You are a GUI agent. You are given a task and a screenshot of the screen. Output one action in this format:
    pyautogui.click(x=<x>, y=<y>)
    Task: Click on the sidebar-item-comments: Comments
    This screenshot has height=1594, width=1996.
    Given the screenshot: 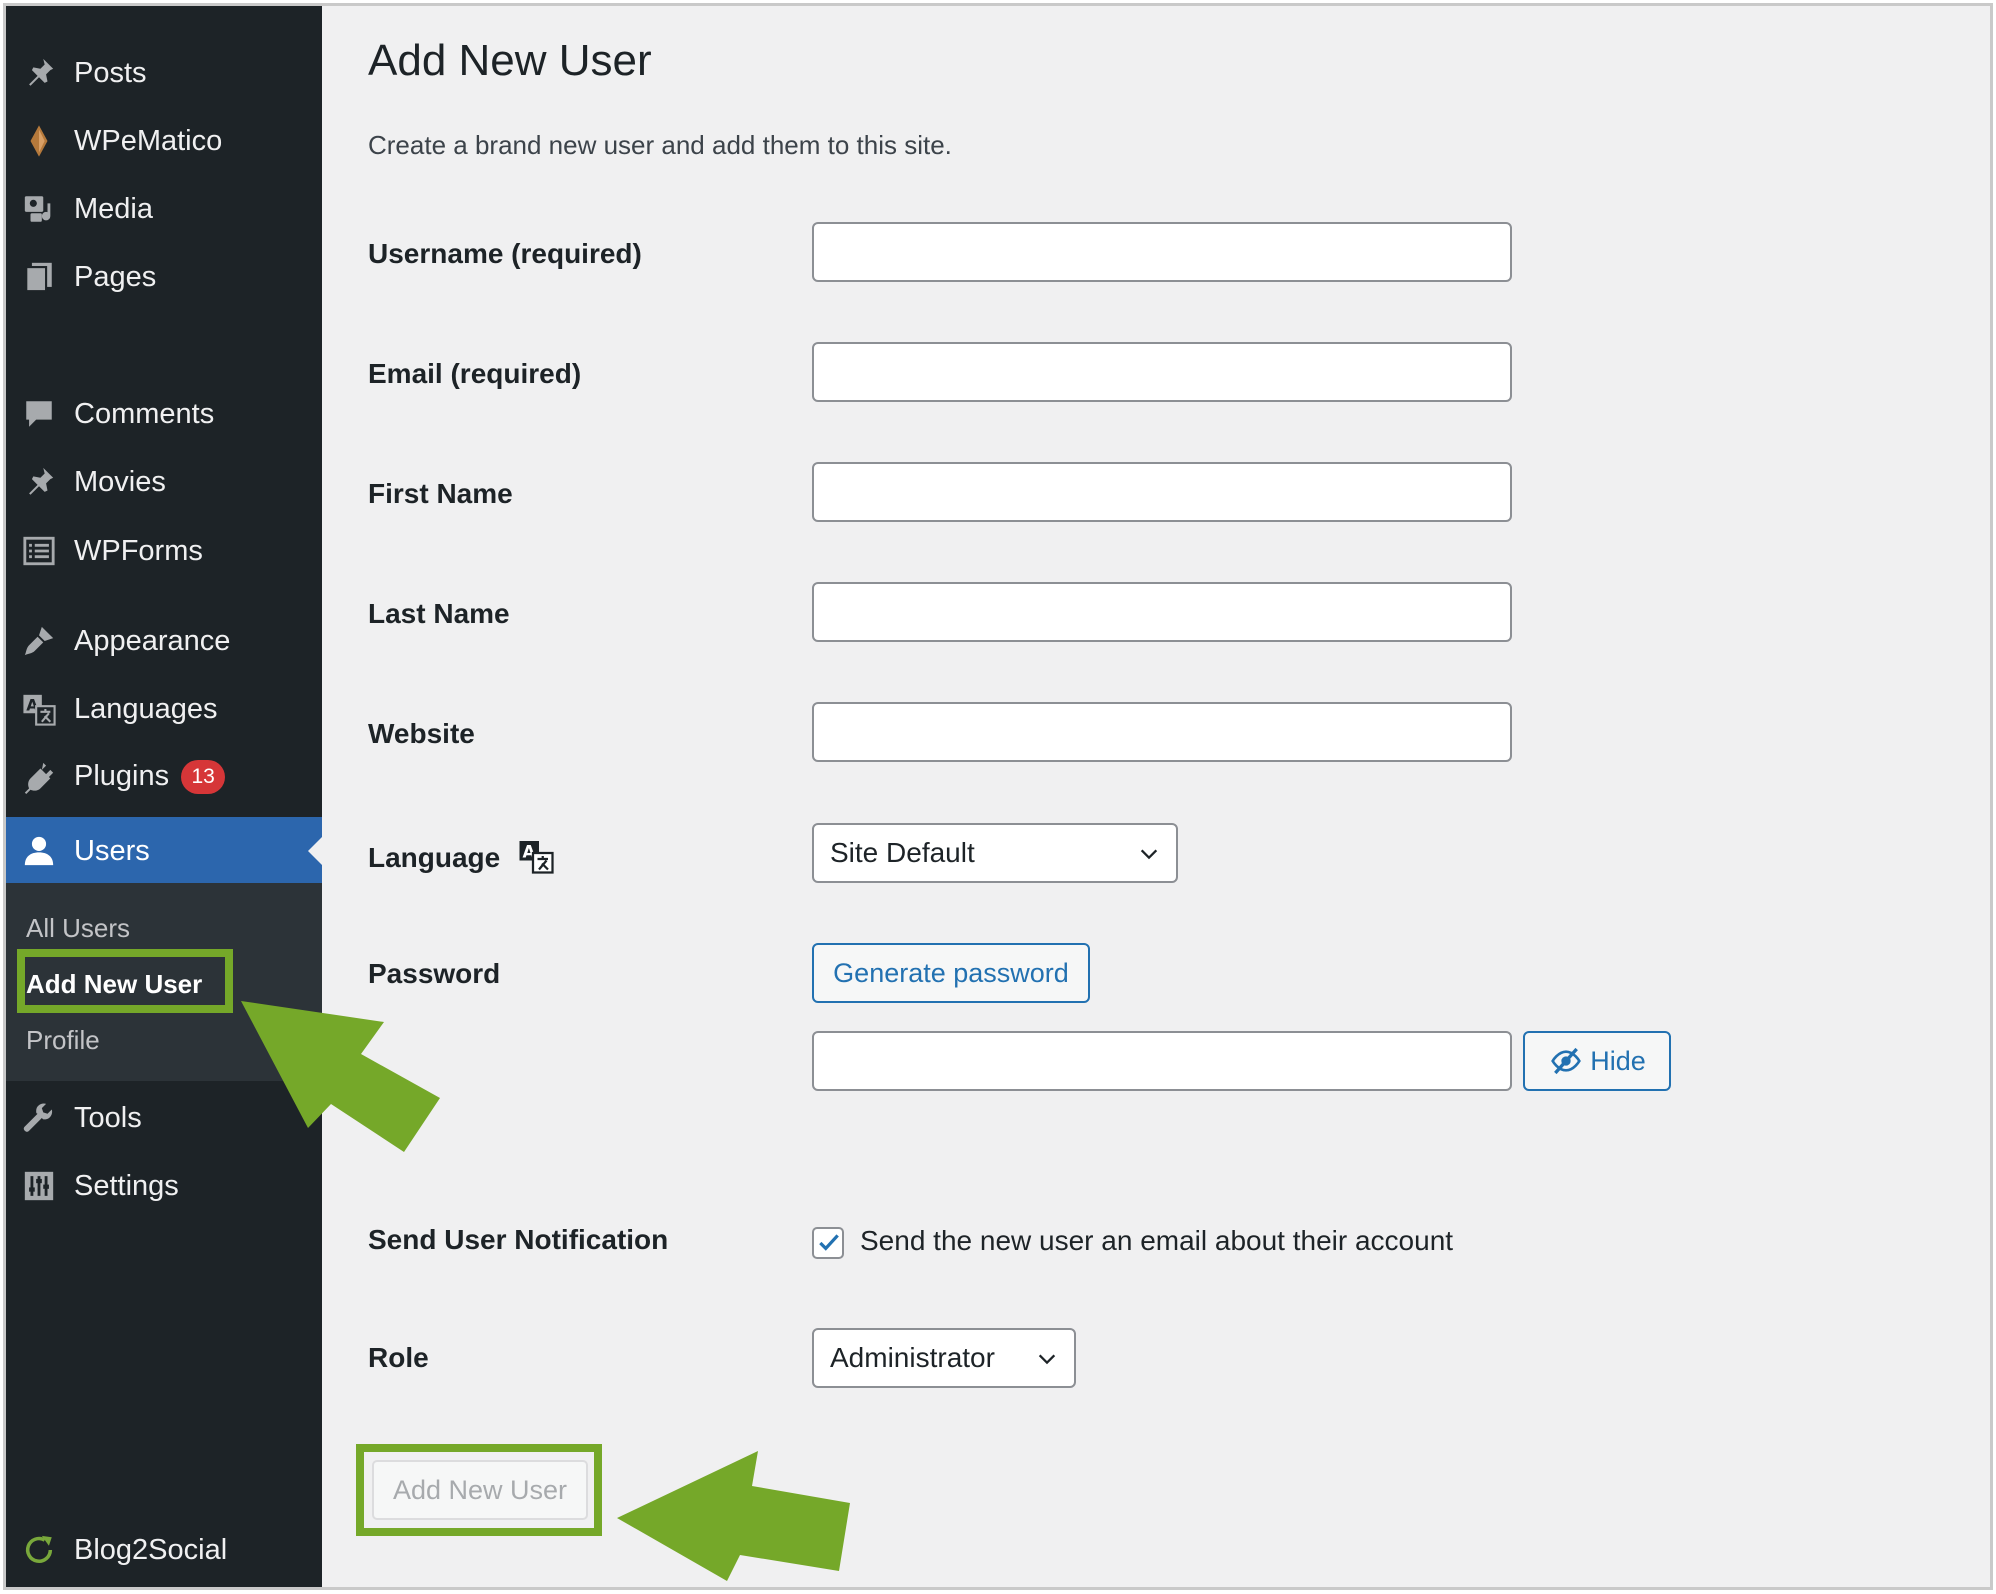 What is the action you would take?
    pyautogui.click(x=164, y=414)
    